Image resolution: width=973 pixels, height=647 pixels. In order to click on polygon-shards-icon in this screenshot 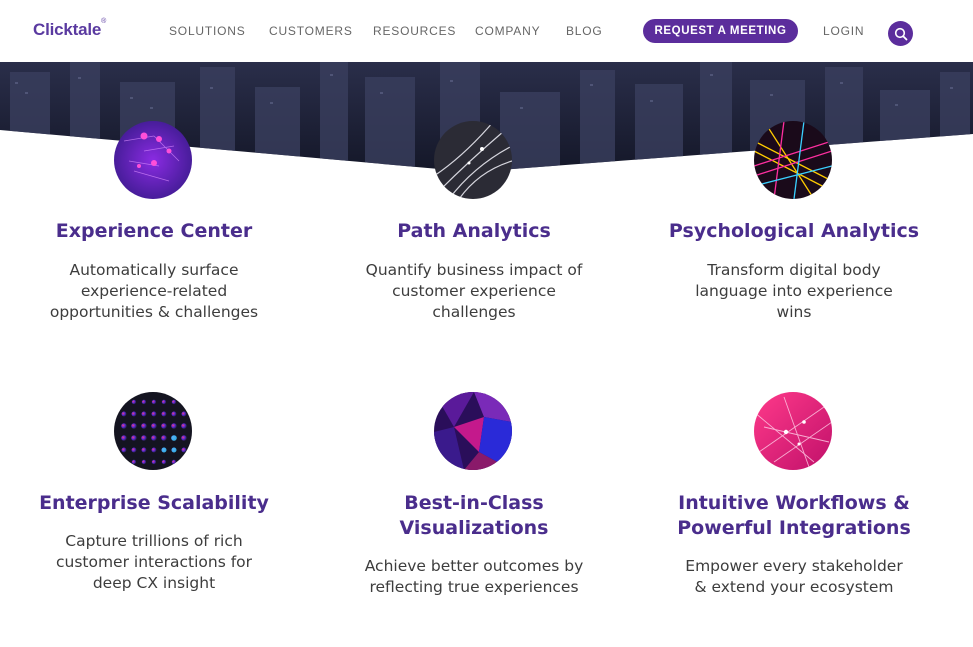, I will do `click(473, 431)`.